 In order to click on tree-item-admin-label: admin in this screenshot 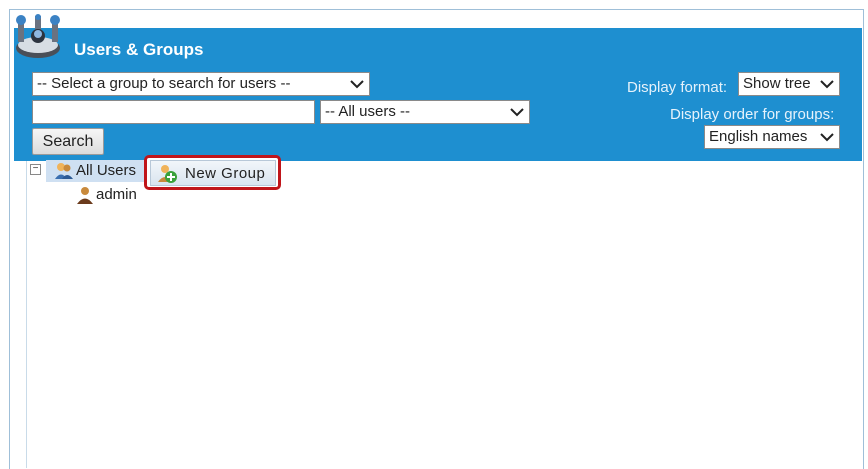, I will do `click(116, 194)`.